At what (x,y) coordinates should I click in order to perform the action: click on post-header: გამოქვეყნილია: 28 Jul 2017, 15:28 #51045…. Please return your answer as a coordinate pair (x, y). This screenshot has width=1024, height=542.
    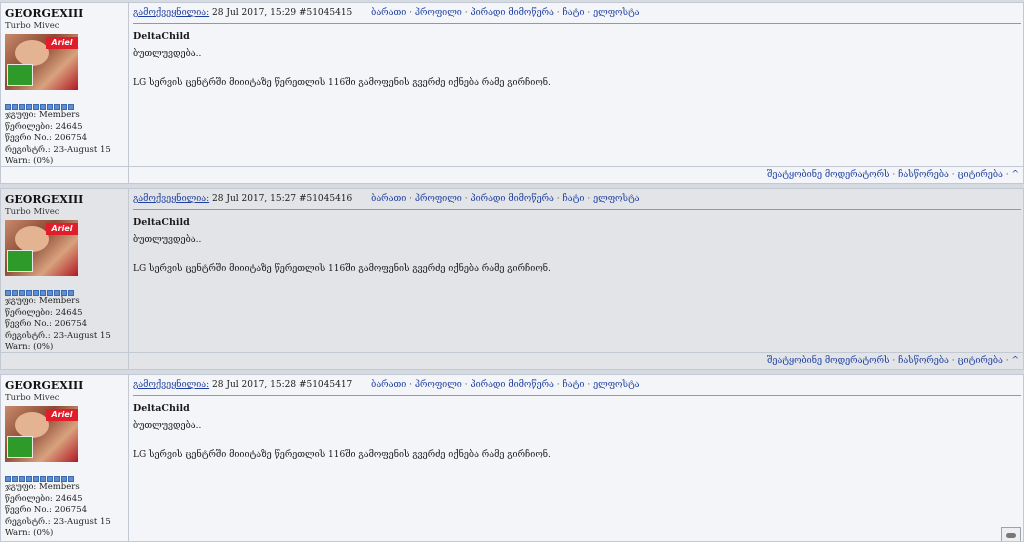
    Looking at the image, I should click on (577, 387).